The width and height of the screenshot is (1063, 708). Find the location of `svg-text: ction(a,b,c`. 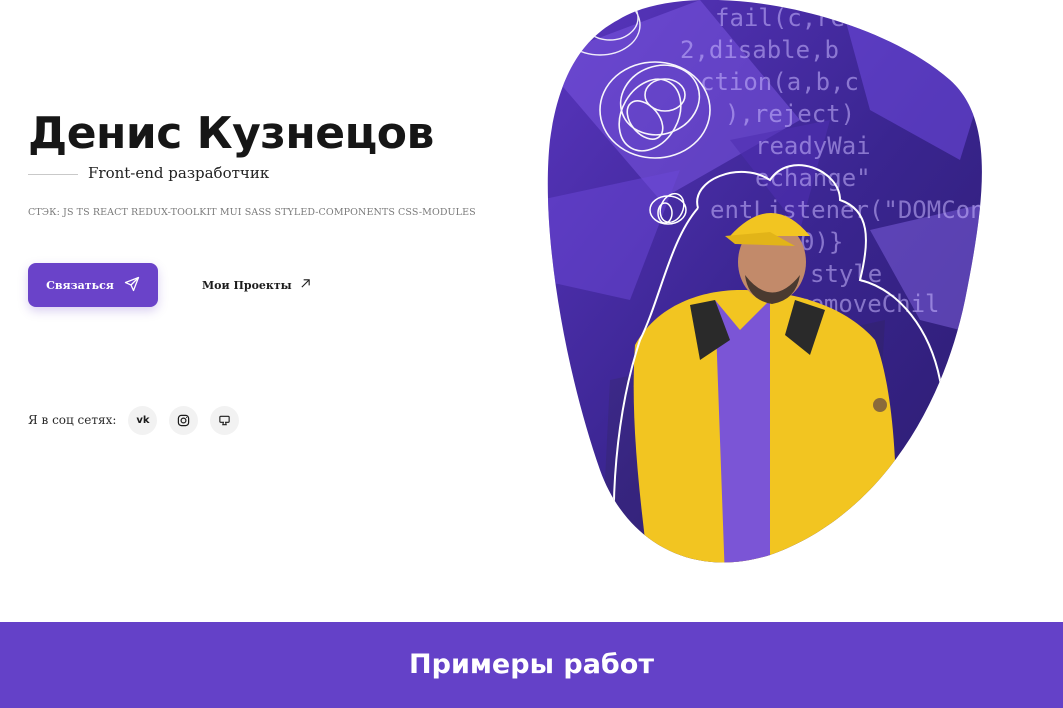

svg-text: ction(a,b,c is located at coordinates (779, 82).